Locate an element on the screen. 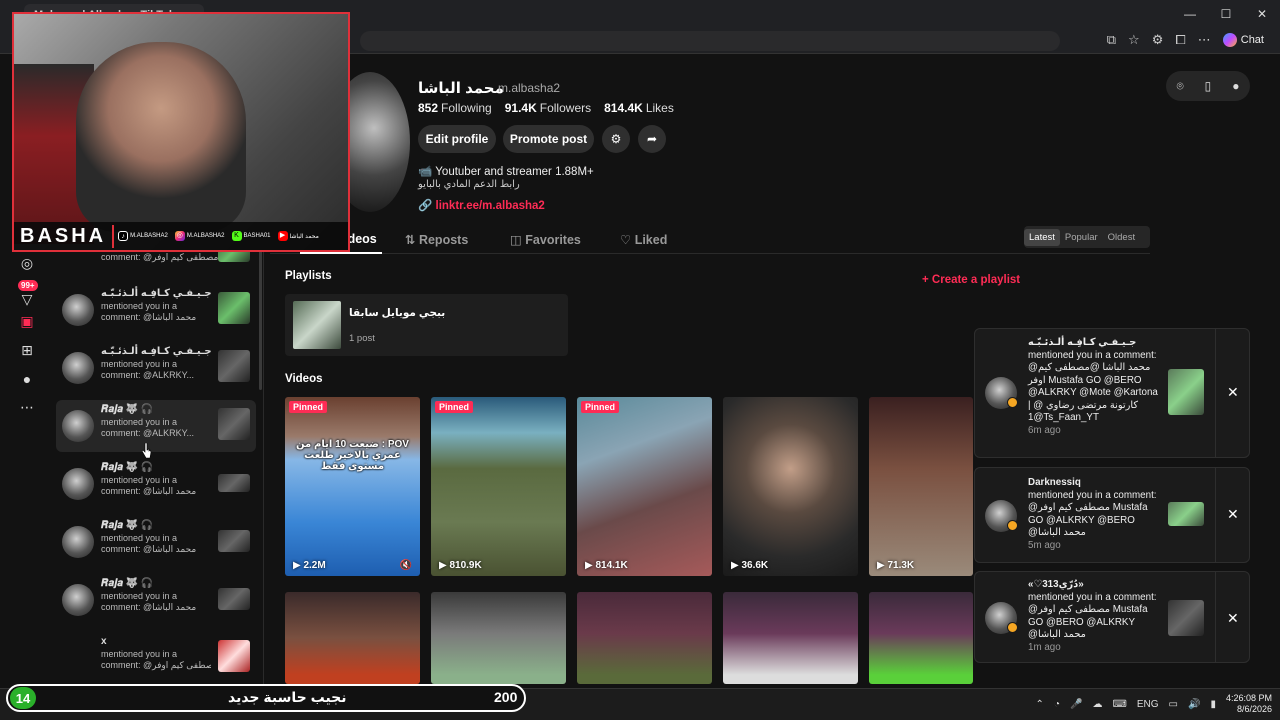 This screenshot has width=1280, height=720. following-stat: 852 Following is located at coordinates (455, 108).